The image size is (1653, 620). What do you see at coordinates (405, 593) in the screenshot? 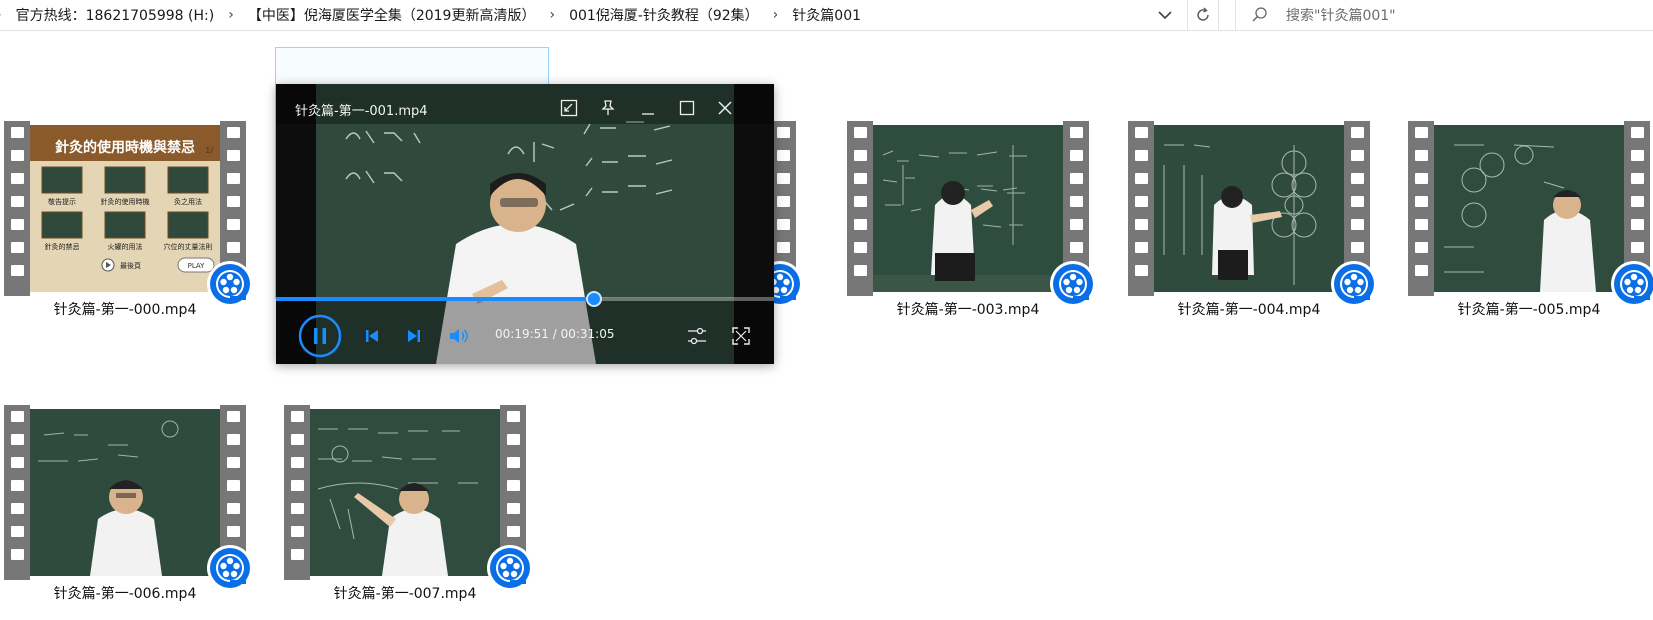
I see `file-name: 针灸篇-第一-007.mp4` at bounding box center [405, 593].